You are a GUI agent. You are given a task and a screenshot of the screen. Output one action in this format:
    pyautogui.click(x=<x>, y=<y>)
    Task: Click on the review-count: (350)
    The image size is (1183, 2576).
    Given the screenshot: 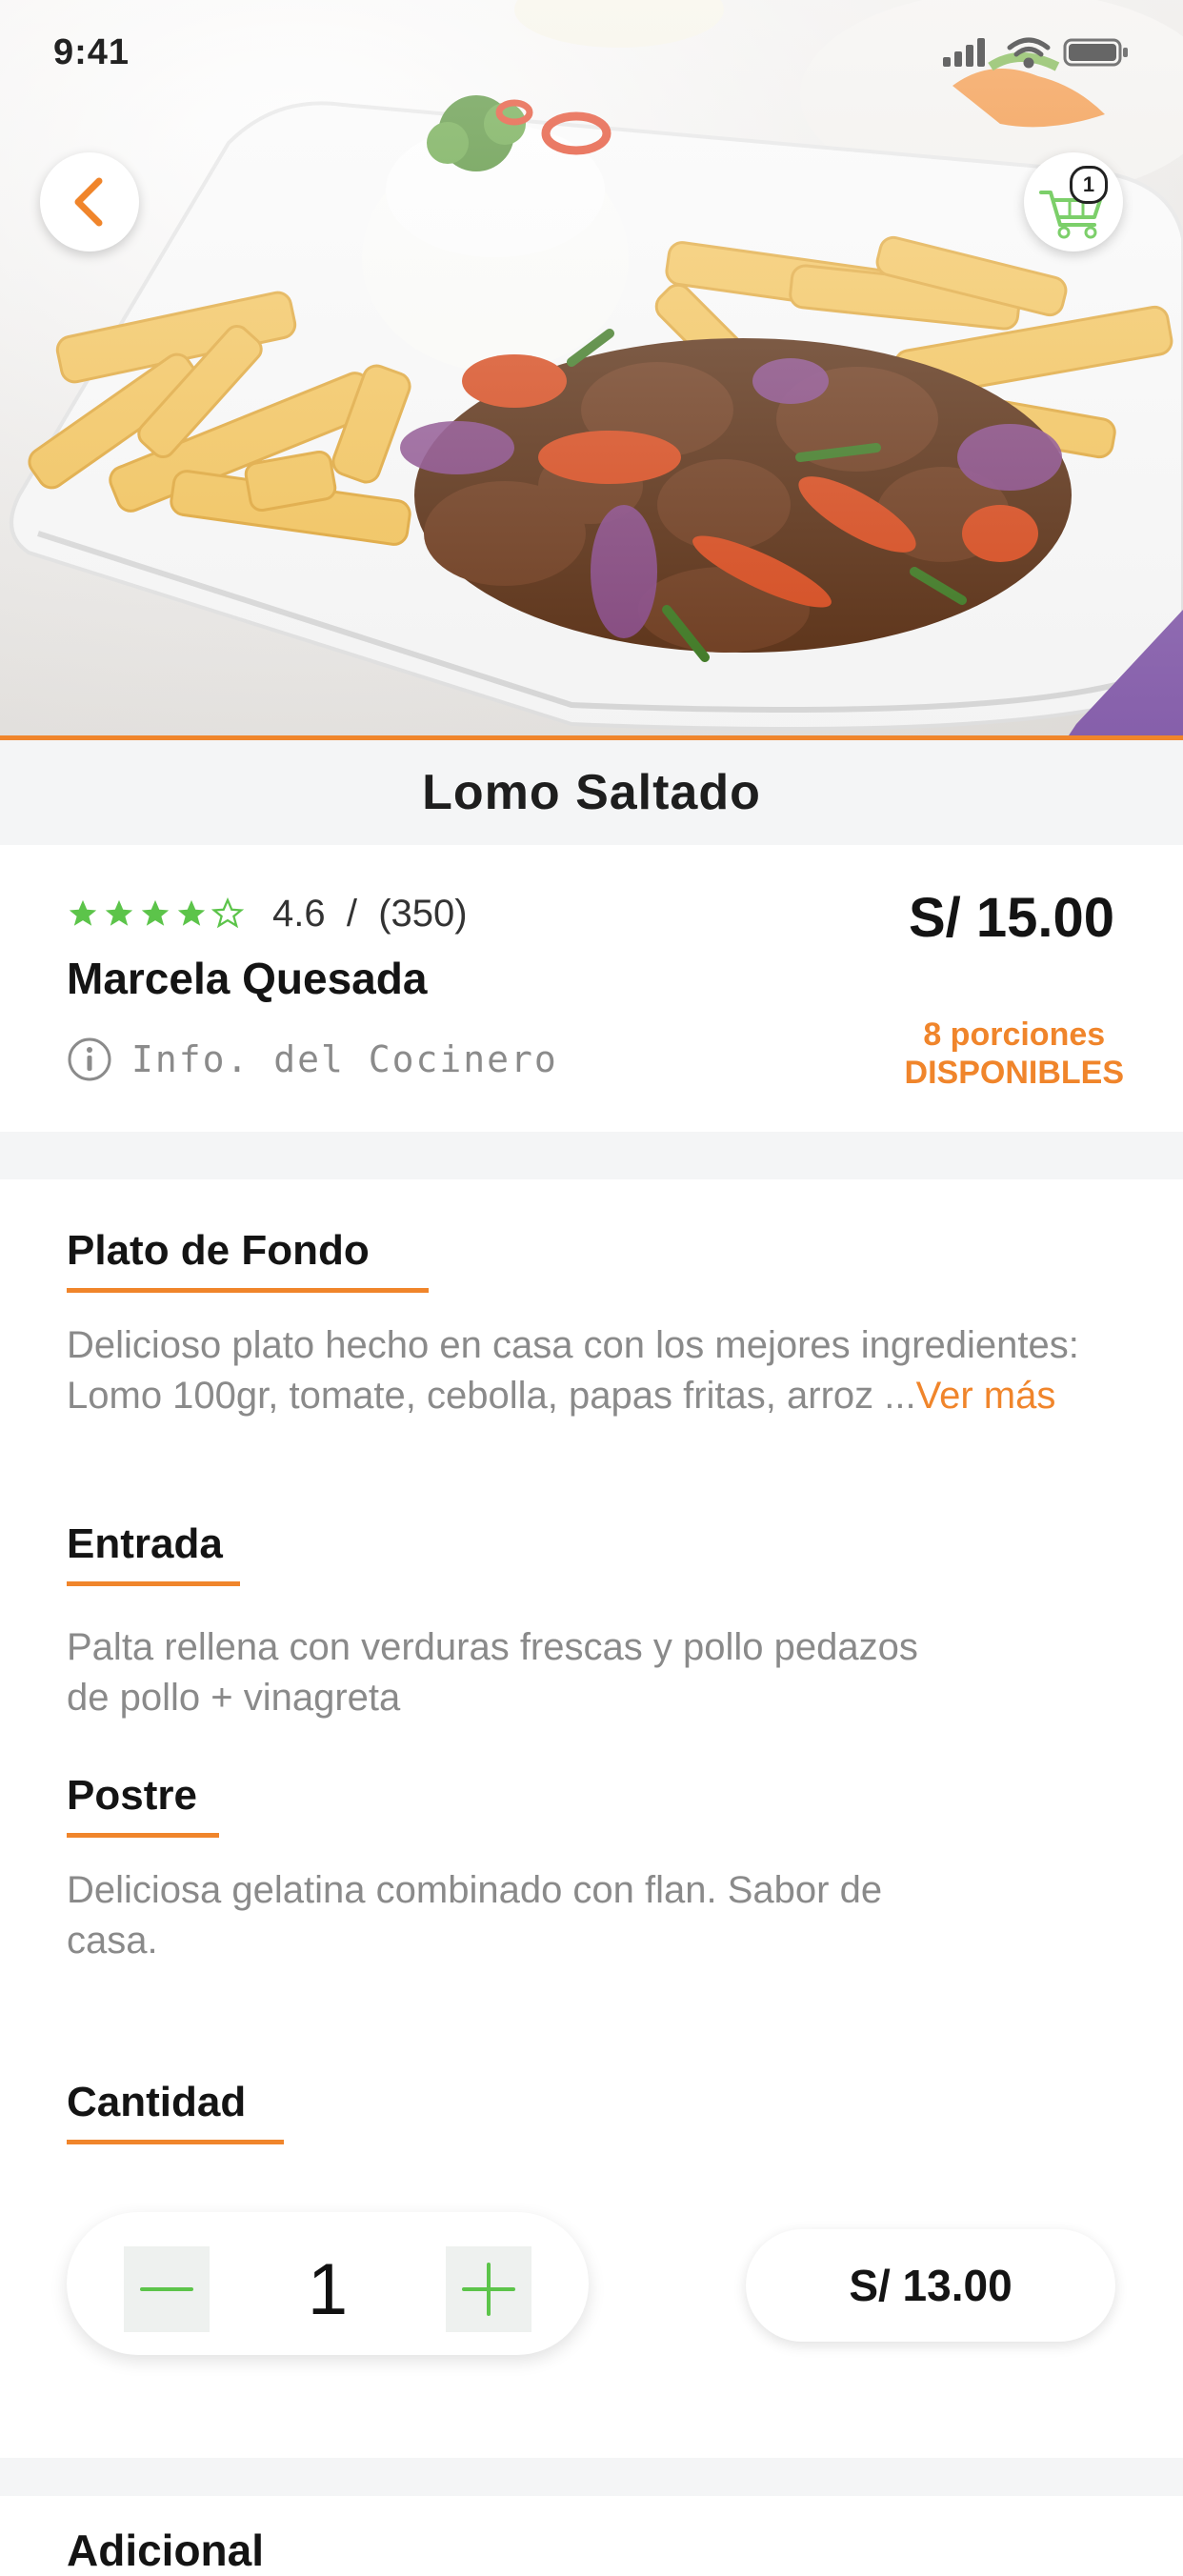 What is the action you would take?
    pyautogui.click(x=423, y=913)
    